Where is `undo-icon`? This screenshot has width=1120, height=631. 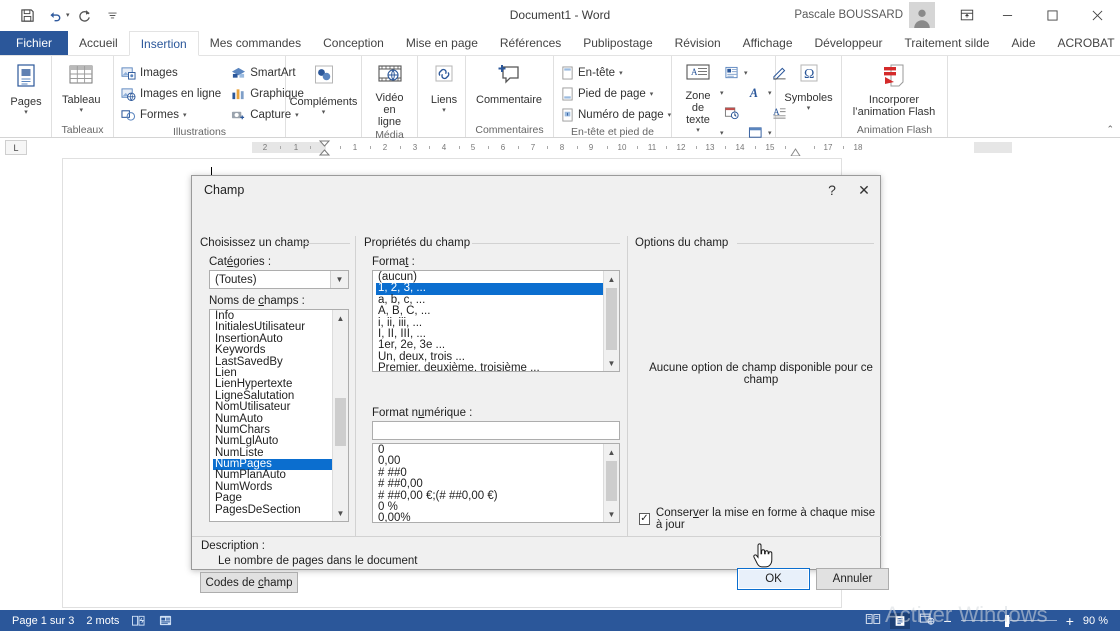 undo-icon is located at coordinates (55, 15).